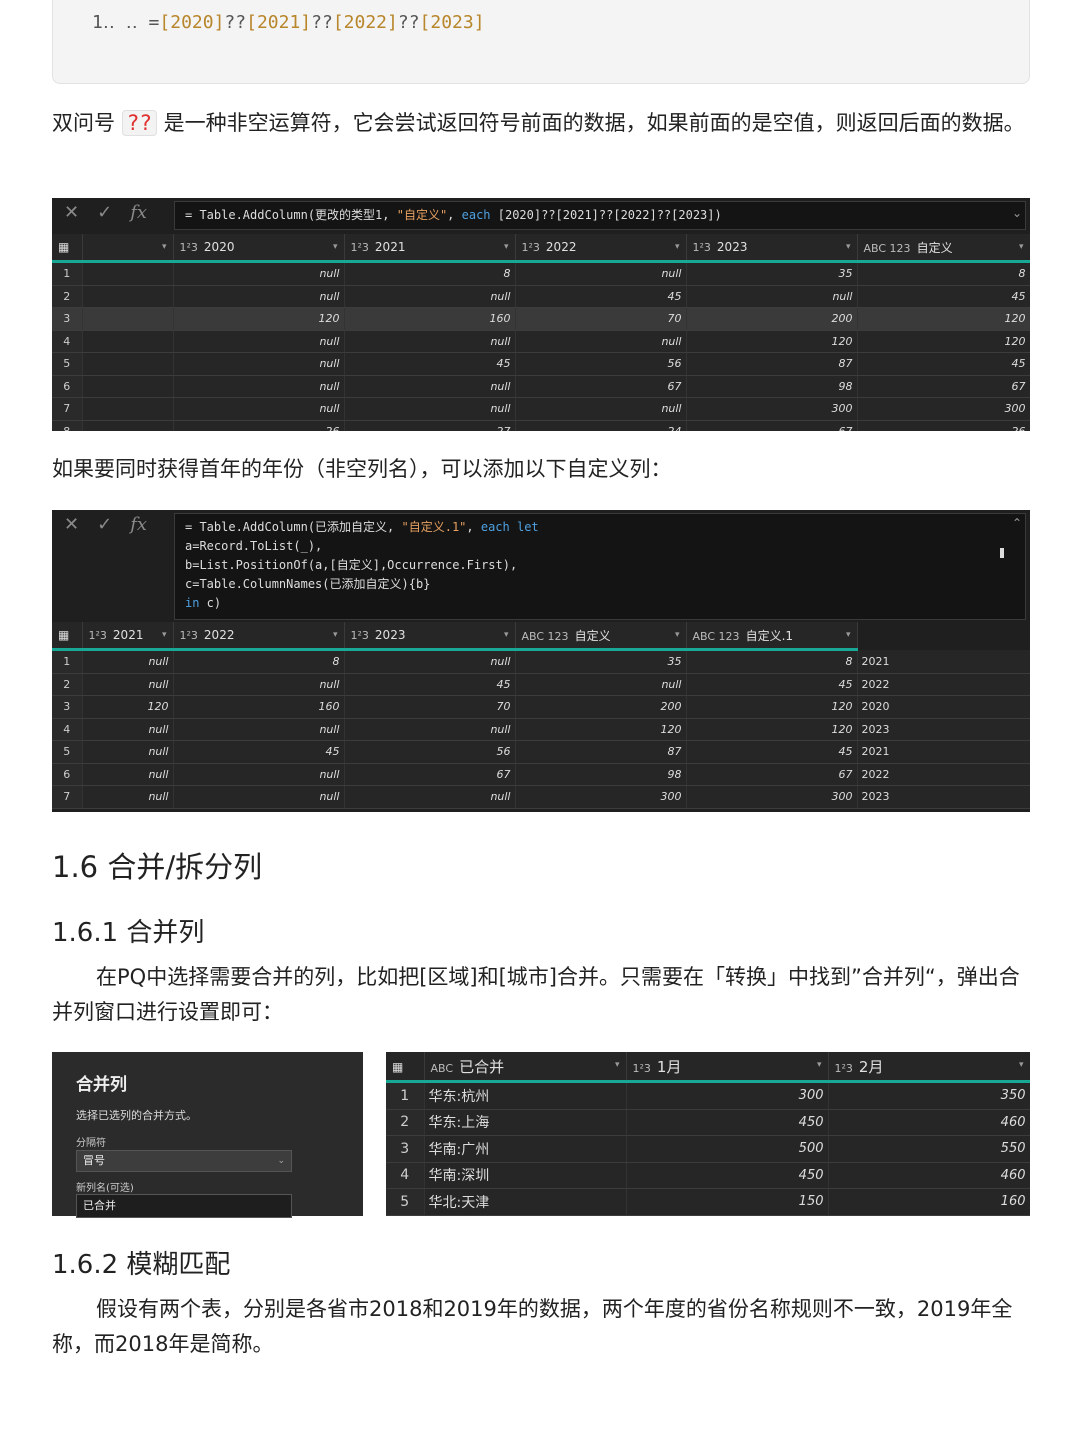 This screenshot has width=1080, height=1440. Describe the element at coordinates (772, 248) in the screenshot. I see `column-header: 1²3 2023 ▾` at that location.